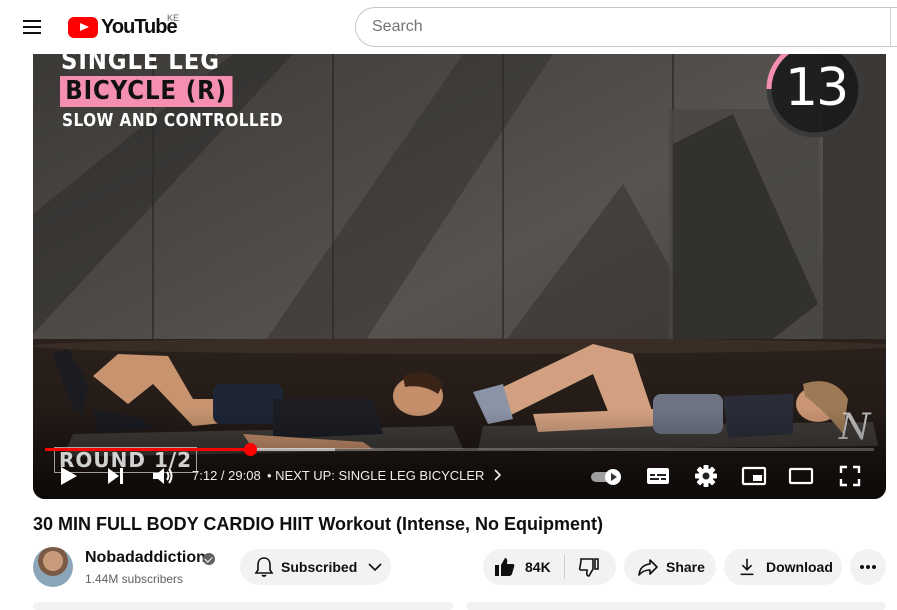 This screenshot has height=610, width=897. What do you see at coordinates (243, 606) in the screenshot?
I see `description-box-edge` at bounding box center [243, 606].